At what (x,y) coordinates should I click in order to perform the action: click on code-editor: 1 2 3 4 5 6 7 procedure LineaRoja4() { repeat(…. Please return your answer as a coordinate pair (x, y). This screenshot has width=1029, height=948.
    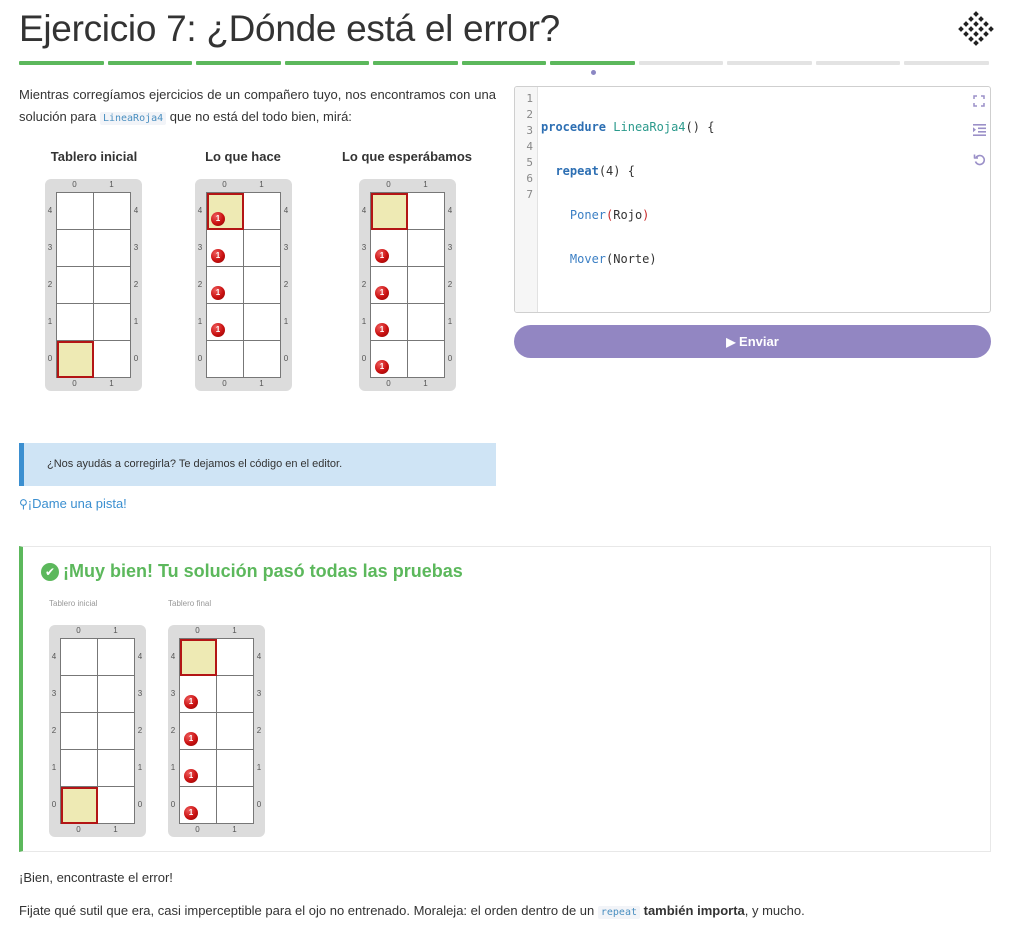
    Looking at the image, I should click on (752, 199).